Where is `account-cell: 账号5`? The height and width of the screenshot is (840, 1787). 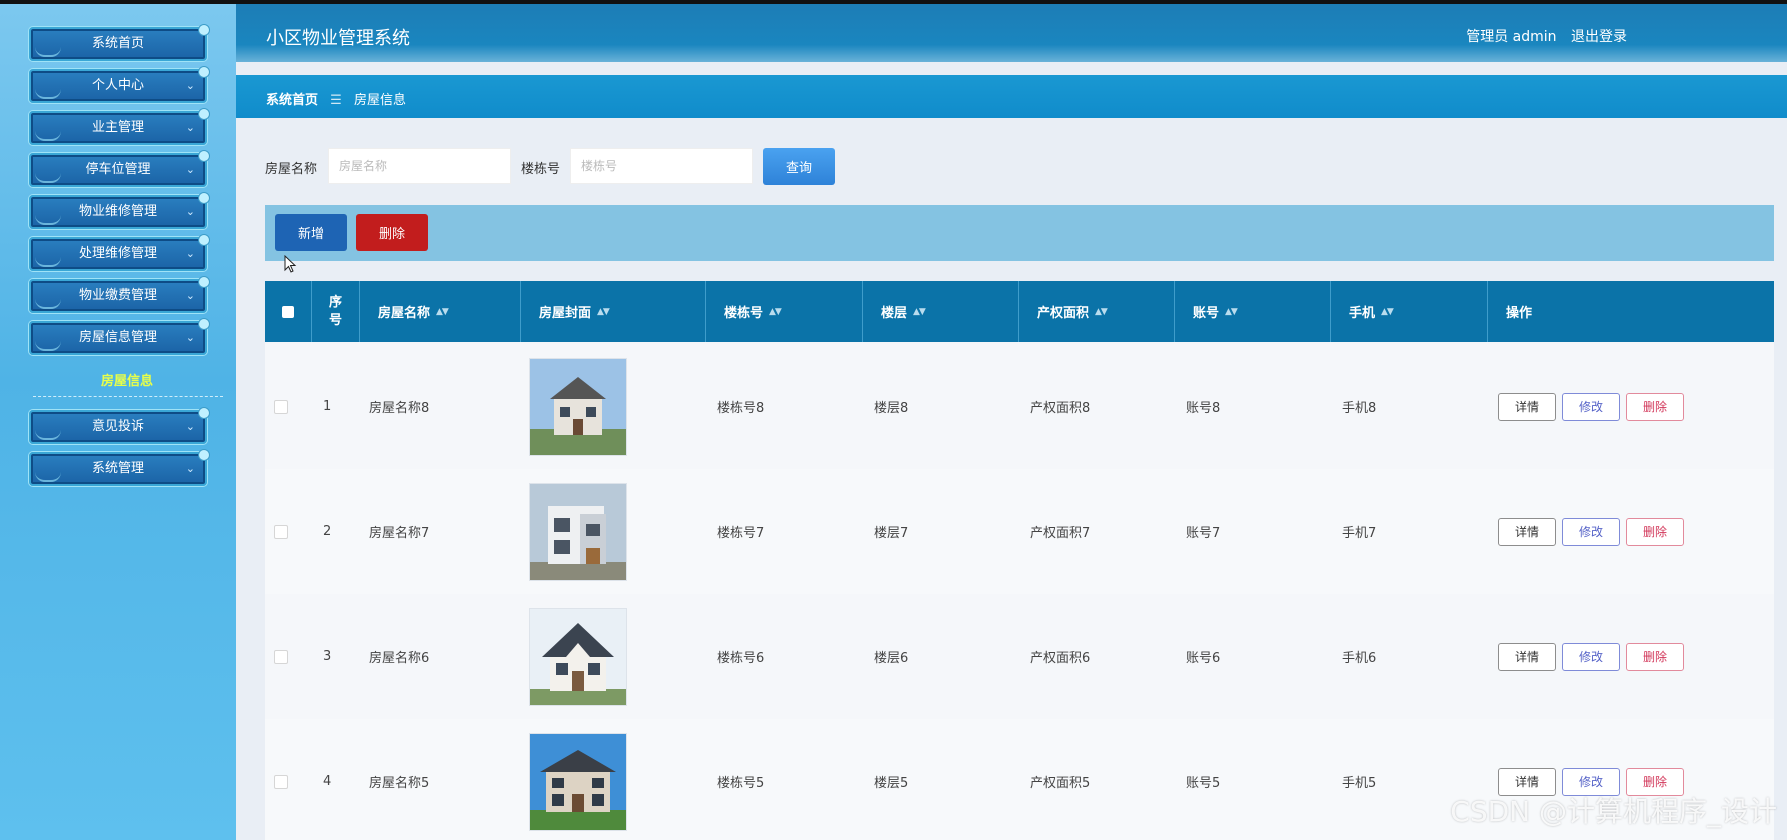 account-cell: 账号5 is located at coordinates (1203, 783).